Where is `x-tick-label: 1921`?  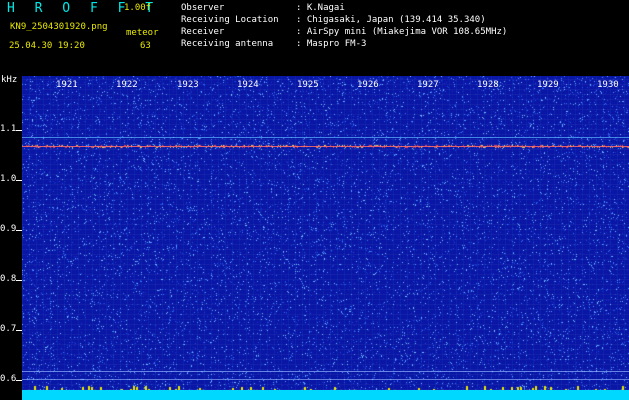
x-tick-label: 1921 is located at coordinates (67, 85).